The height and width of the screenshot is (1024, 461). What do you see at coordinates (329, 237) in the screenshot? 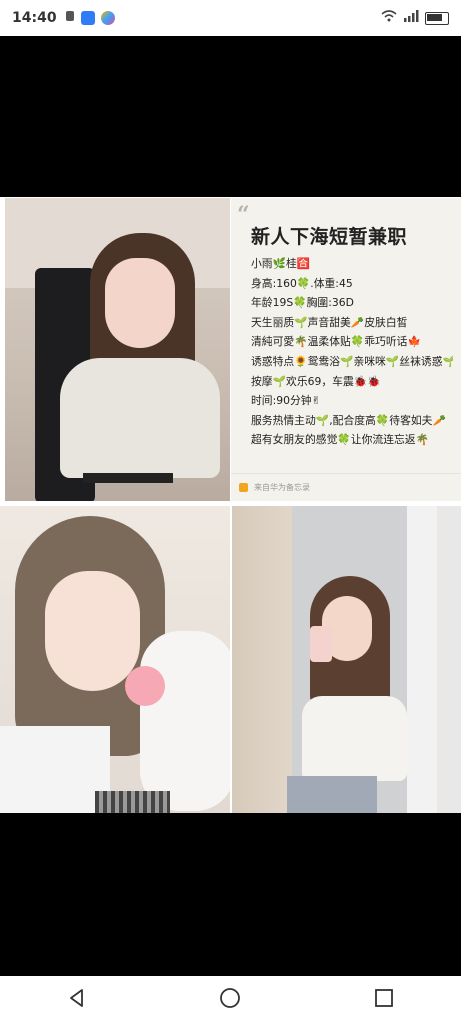
I see `card-title: 新人下海短暂兼职` at bounding box center [329, 237].